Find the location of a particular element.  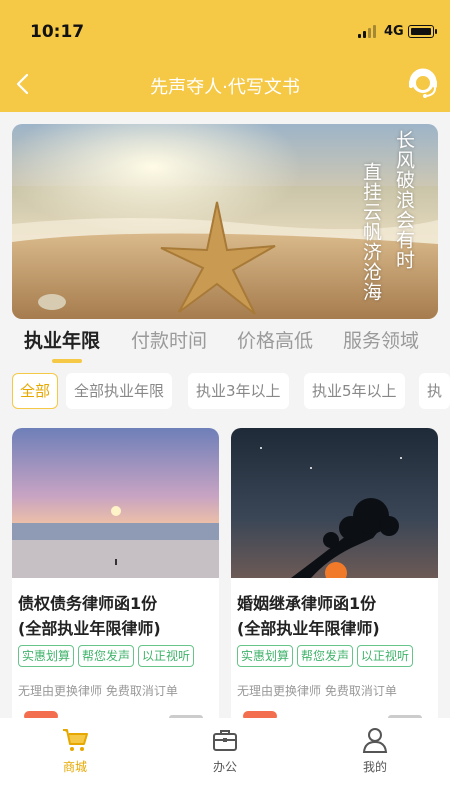

sunset-sea-image is located at coordinates (115, 503).